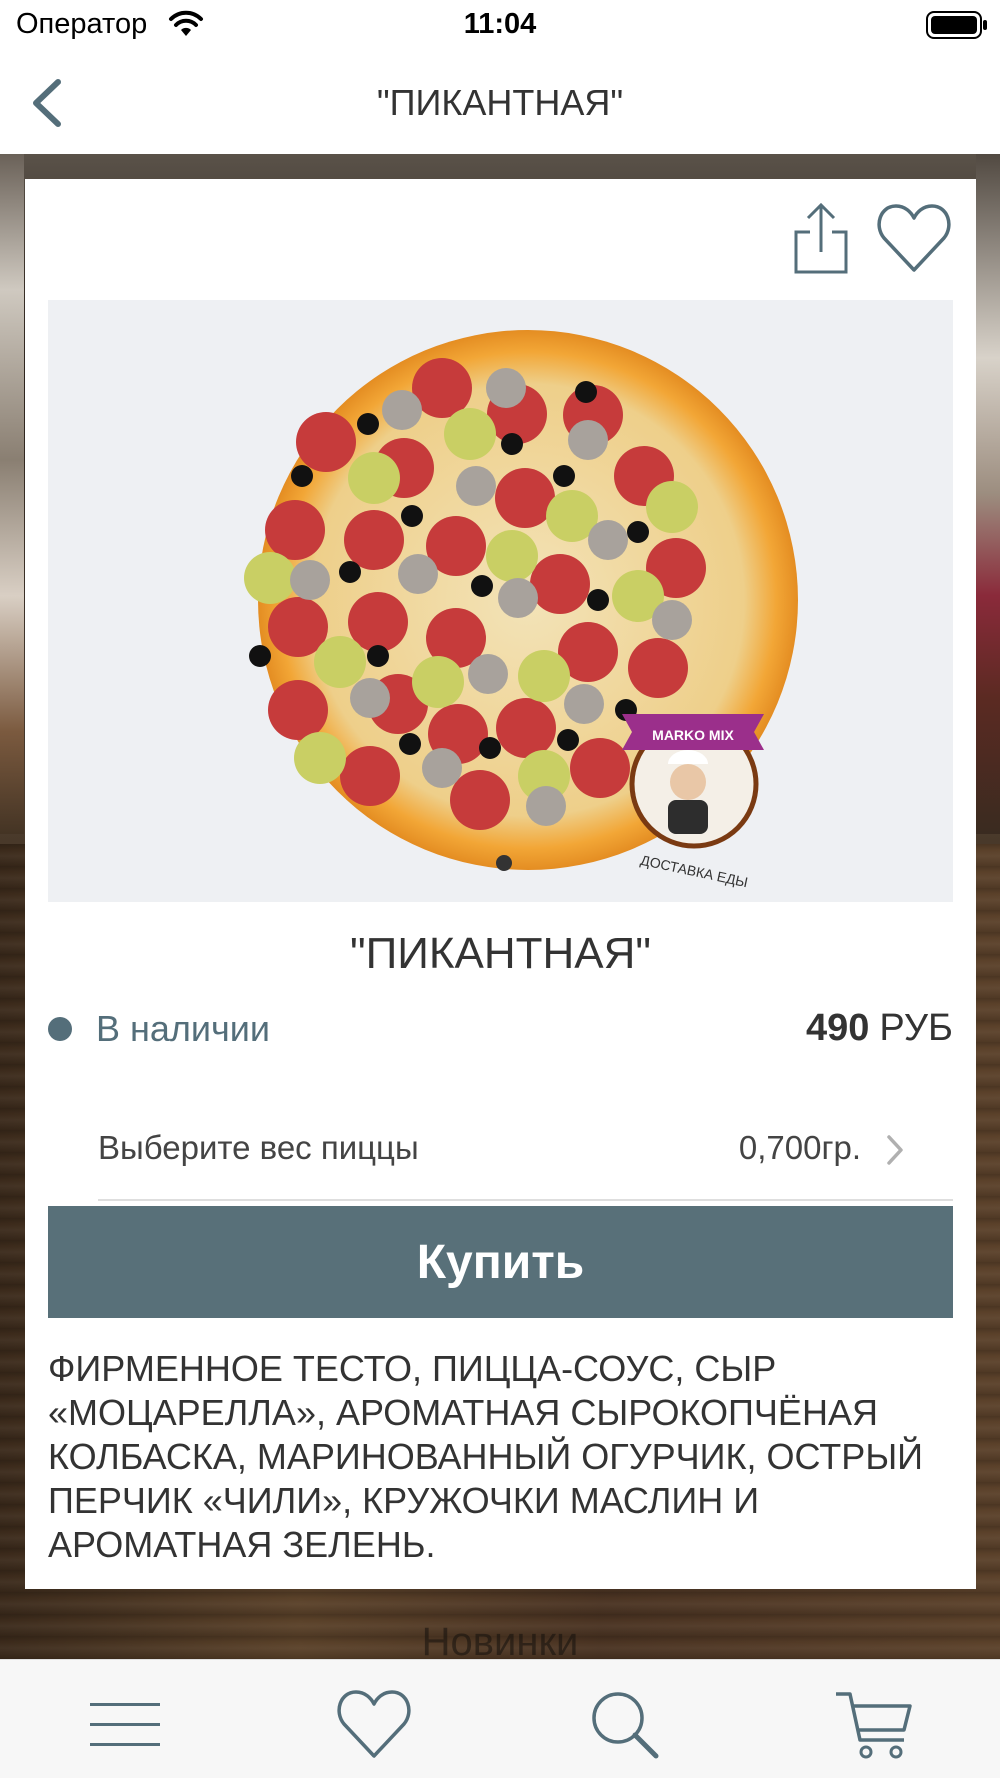 The image size is (1000, 1778). What do you see at coordinates (525, 1150) in the screenshot?
I see `weight-selector: Выберите вес пиццы 0,700гр.` at bounding box center [525, 1150].